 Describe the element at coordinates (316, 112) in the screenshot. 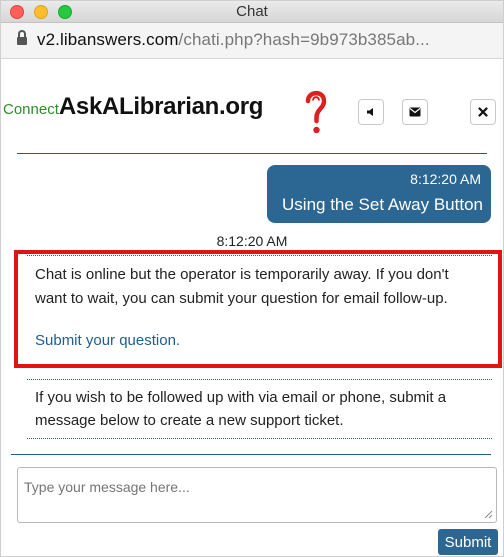

I see `question-mark-logo-icon` at that location.